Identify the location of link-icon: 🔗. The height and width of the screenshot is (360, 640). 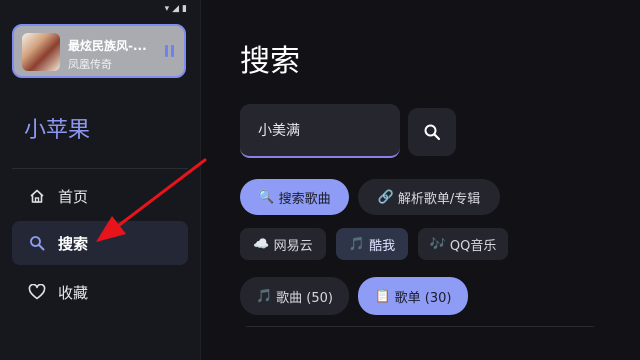
(385, 197).